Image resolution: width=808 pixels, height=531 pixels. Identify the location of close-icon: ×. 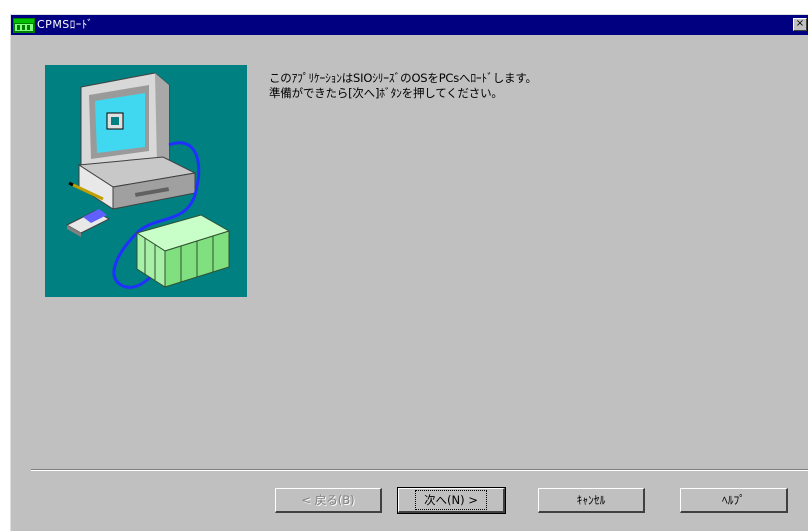
(800, 23).